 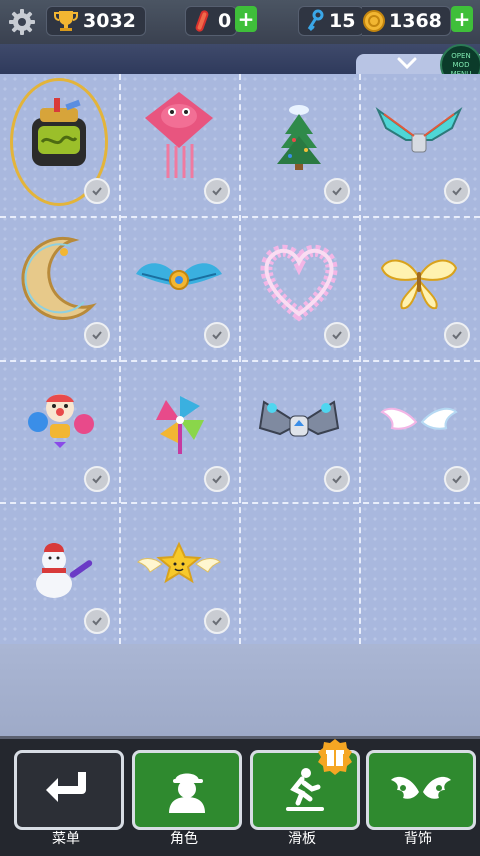 What do you see at coordinates (66, 21) in the screenshot?
I see `trophy-icon` at bounding box center [66, 21].